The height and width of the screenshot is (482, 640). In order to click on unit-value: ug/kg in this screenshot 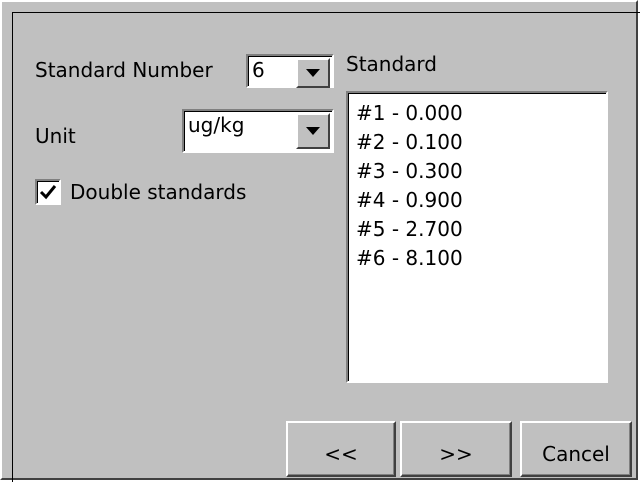, I will do `click(216, 125)`.